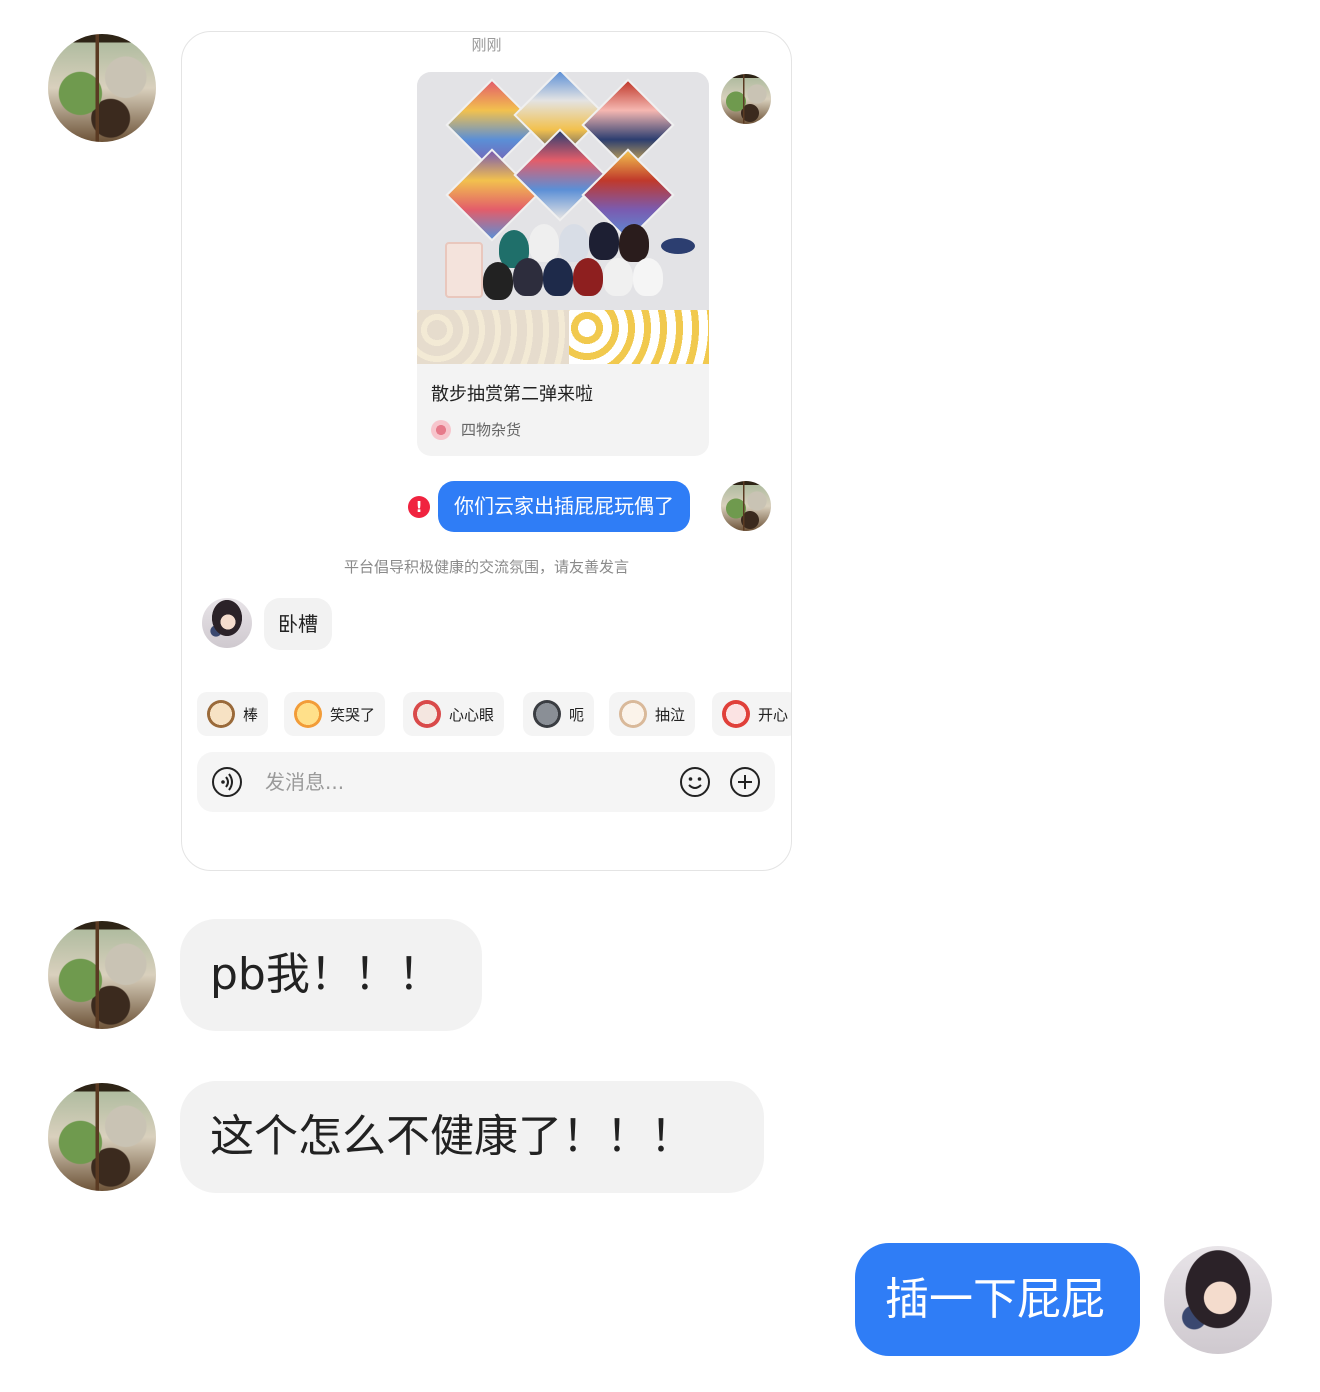  What do you see at coordinates (427, 714) in the screenshot?
I see `heart-eyes-emoji-icon` at bounding box center [427, 714].